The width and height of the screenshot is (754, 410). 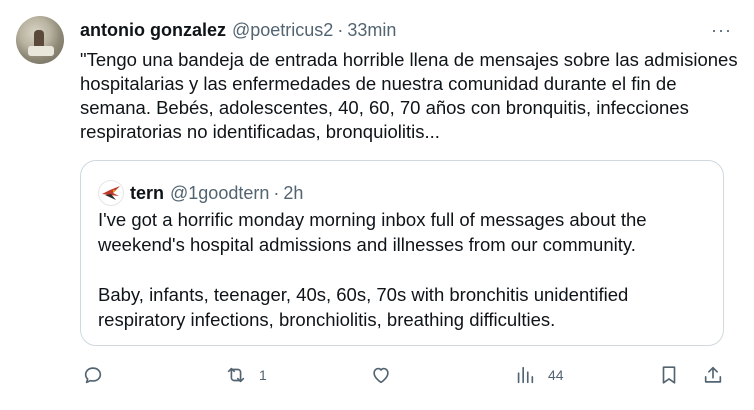 I want to click on quote-author-handle: @1goodtern, so click(x=219, y=193).